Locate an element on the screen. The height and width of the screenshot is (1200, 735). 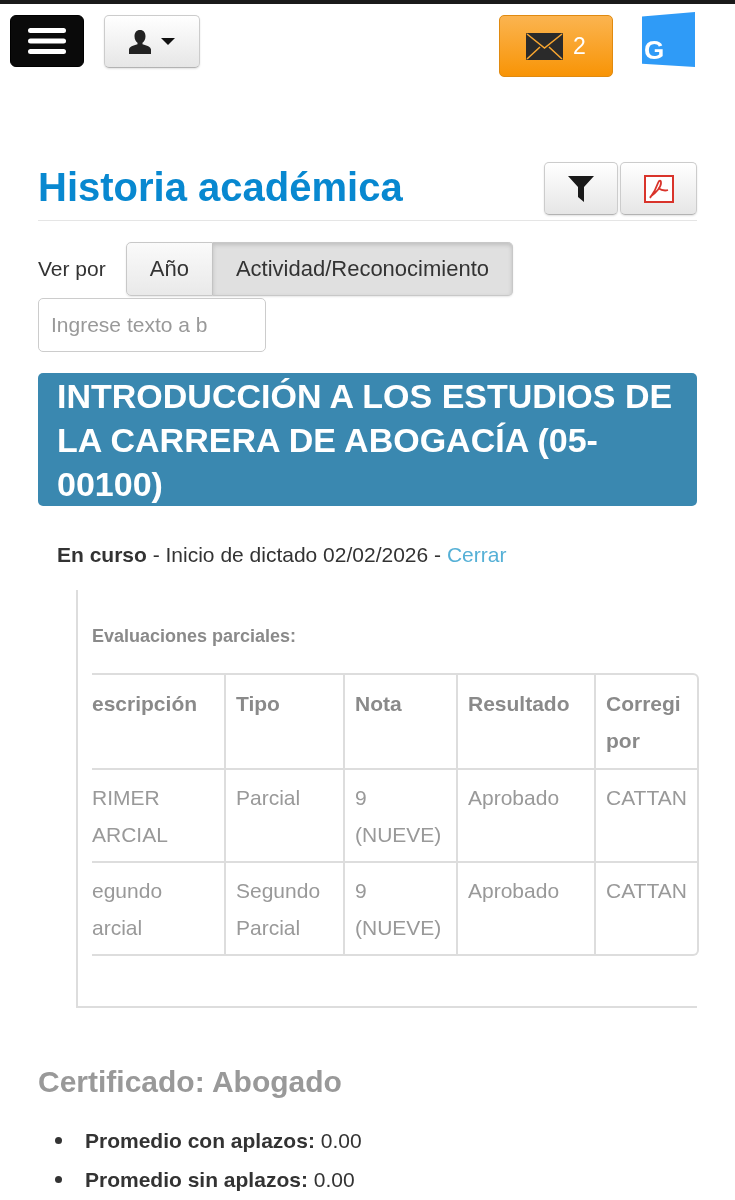
column-header: Corregi por is located at coordinates (645, 721).